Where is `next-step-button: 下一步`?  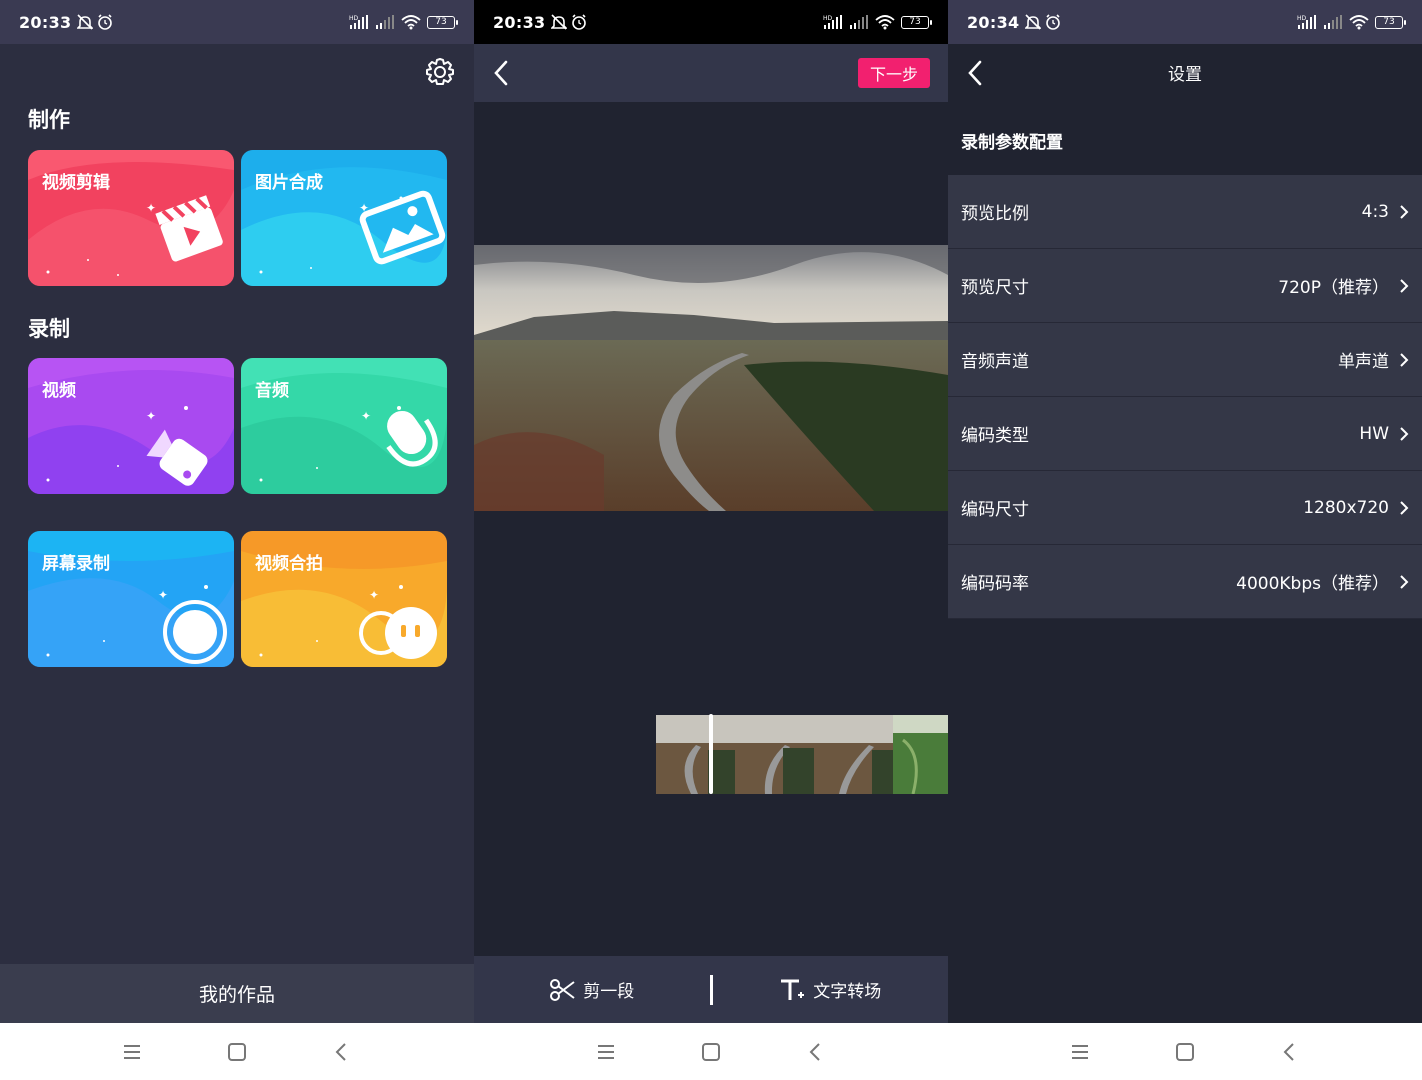
next-step-button: 下一步 is located at coordinates (894, 73).